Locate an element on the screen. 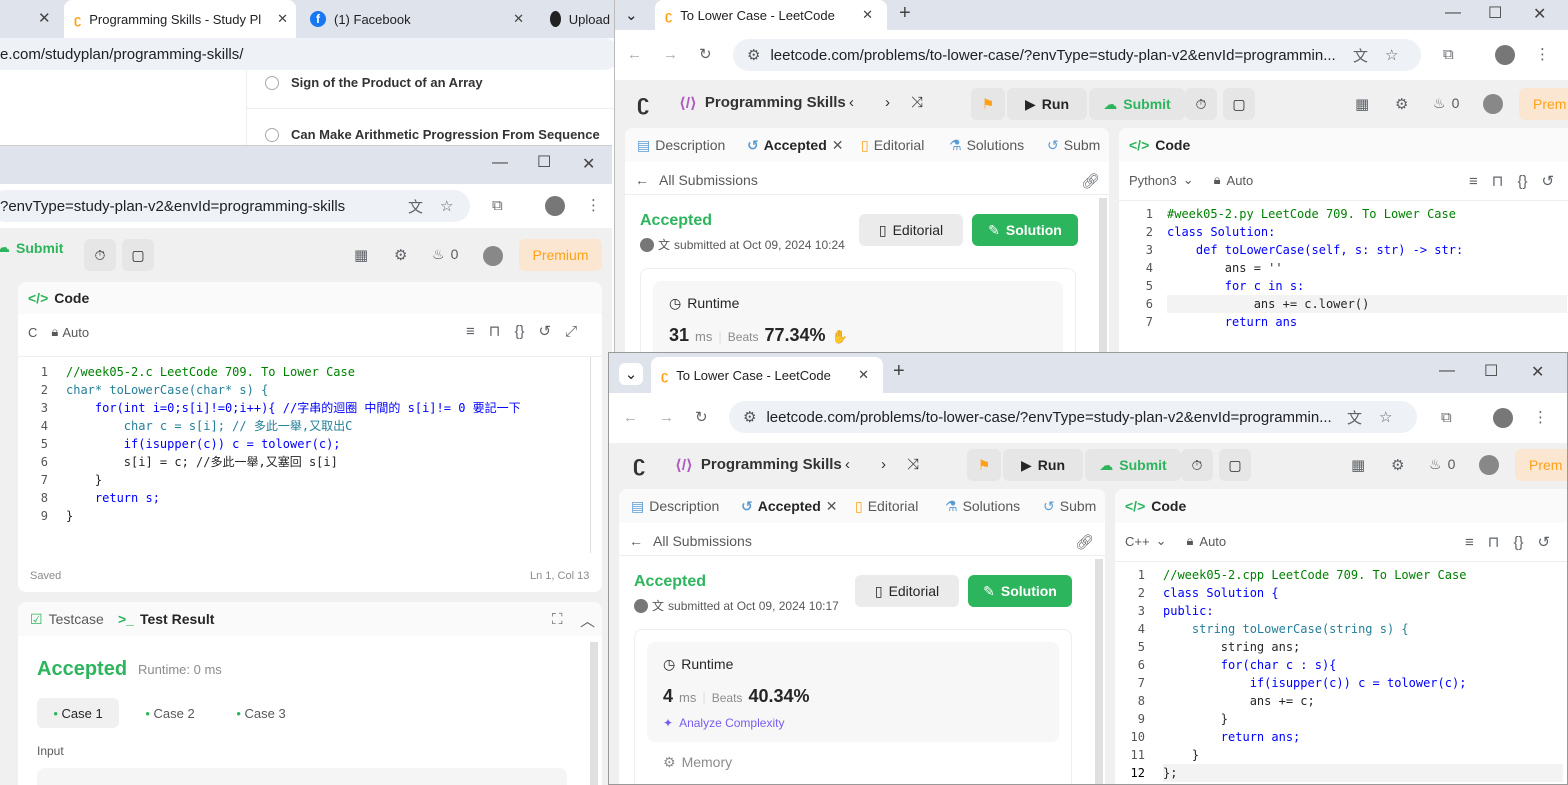 Image resolution: width=1568 pixels, height=785 pixels. link-icon: 🔗︎ is located at coordinates (1084, 542).